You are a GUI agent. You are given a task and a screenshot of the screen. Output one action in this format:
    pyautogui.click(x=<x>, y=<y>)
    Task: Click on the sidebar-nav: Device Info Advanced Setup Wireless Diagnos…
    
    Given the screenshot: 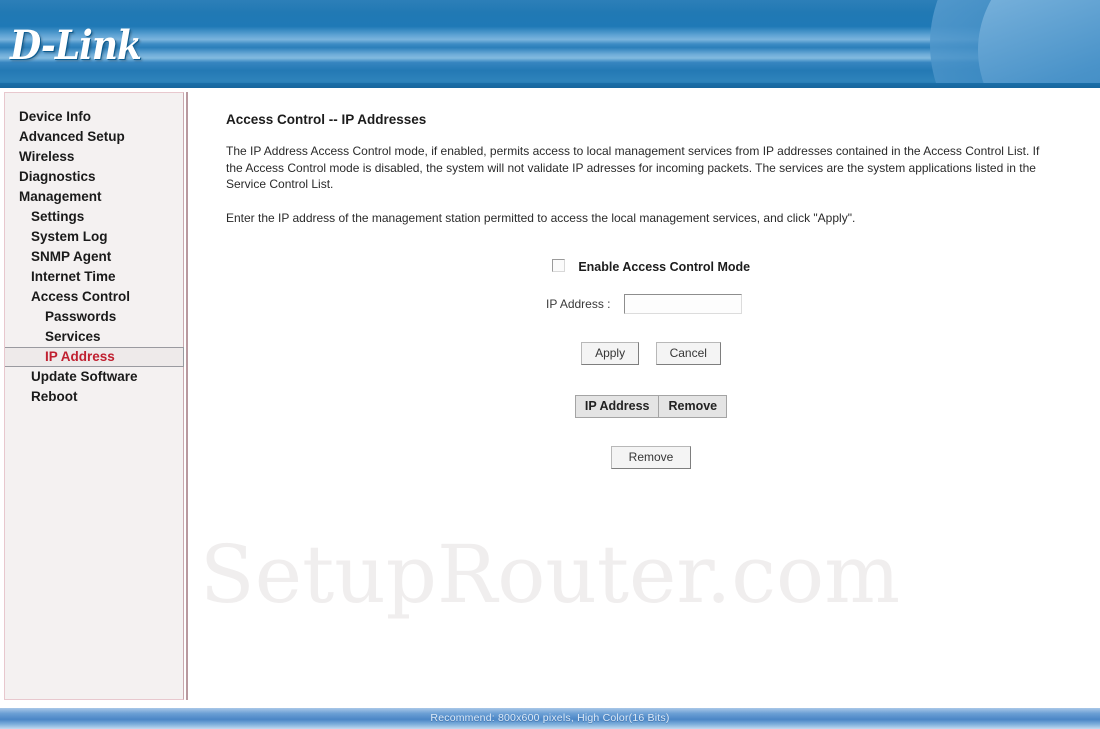 What is the action you would take?
    pyautogui.click(x=94, y=396)
    